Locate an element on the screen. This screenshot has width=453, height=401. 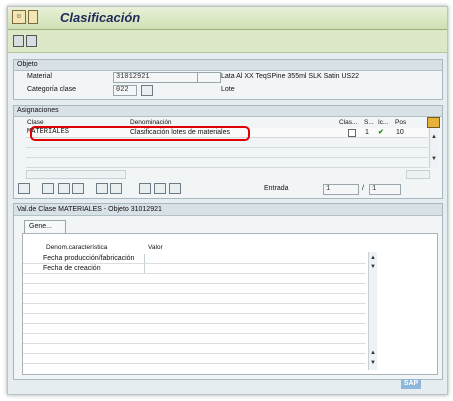
objeto-title: Objeto is located at coordinates (228, 65).